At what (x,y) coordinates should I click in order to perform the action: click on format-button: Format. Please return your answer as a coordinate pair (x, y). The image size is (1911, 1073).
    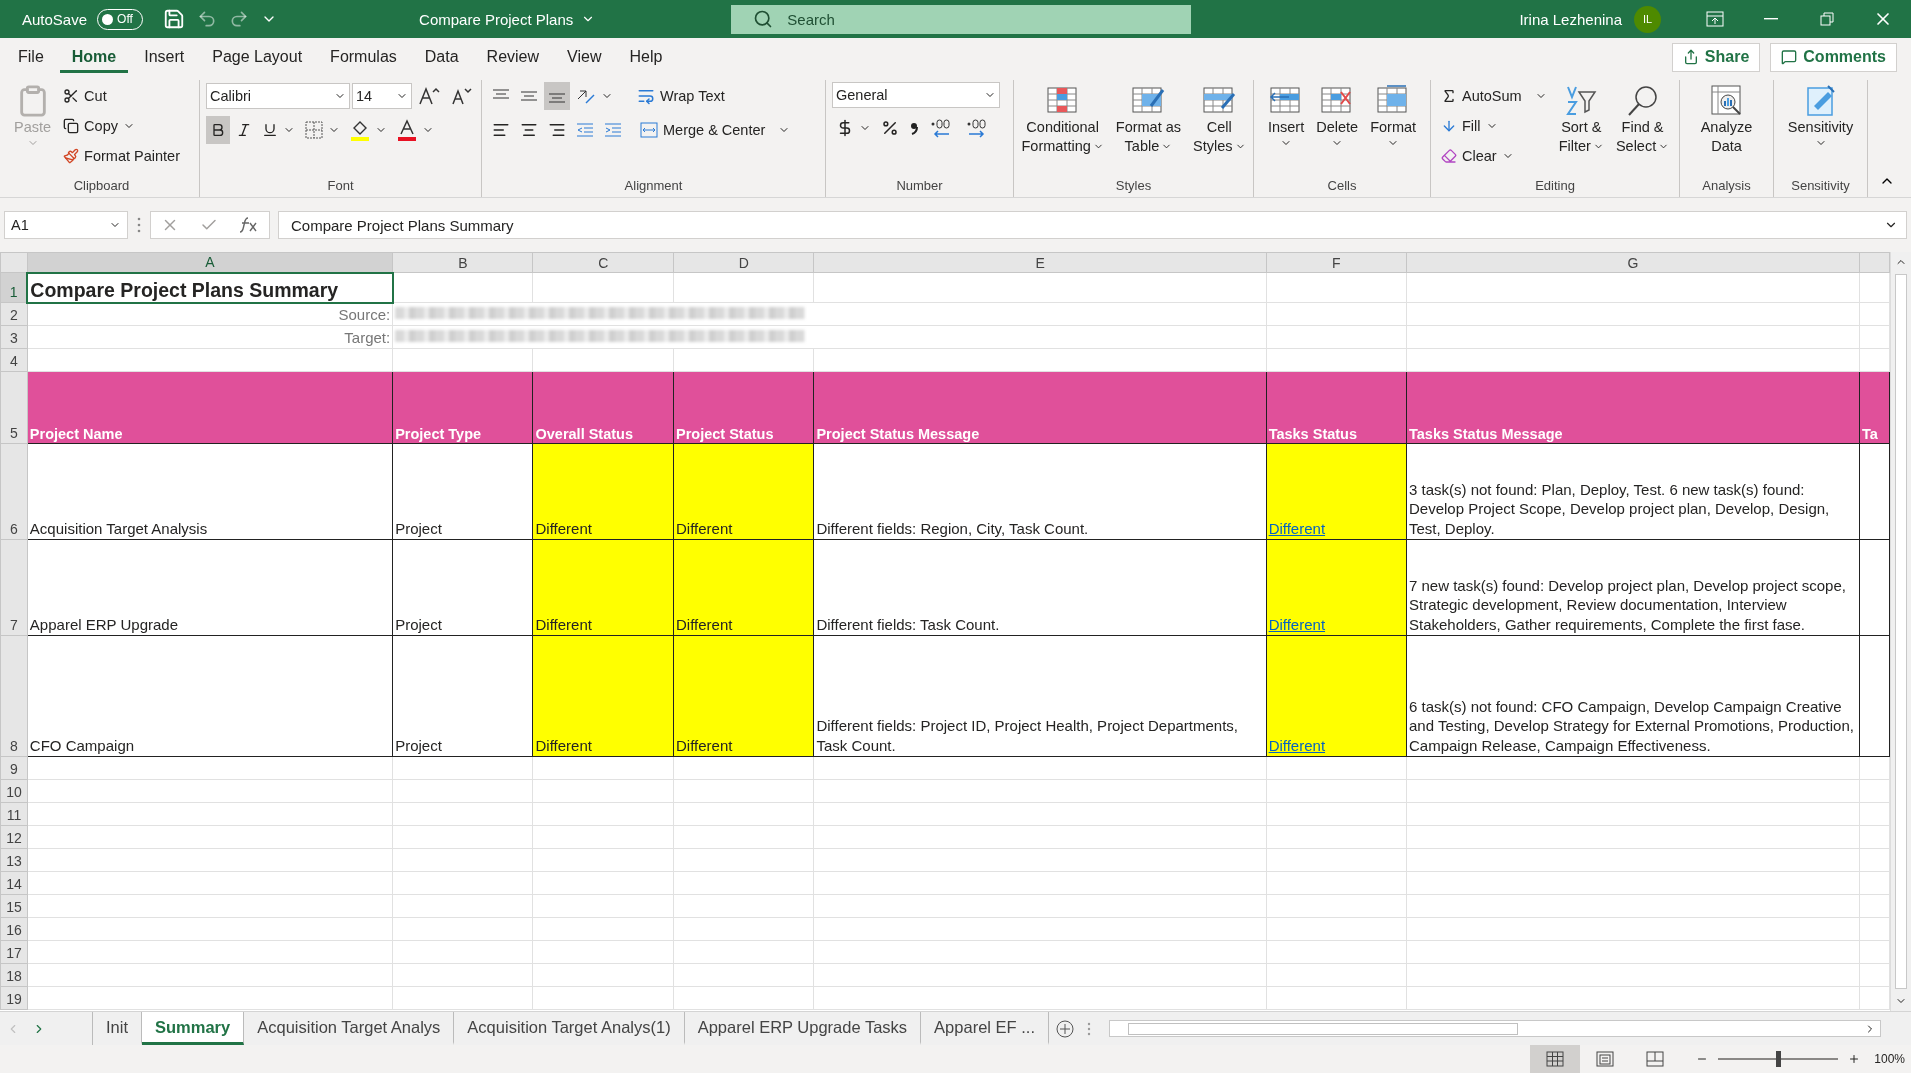
    Looking at the image, I should click on (1393, 116).